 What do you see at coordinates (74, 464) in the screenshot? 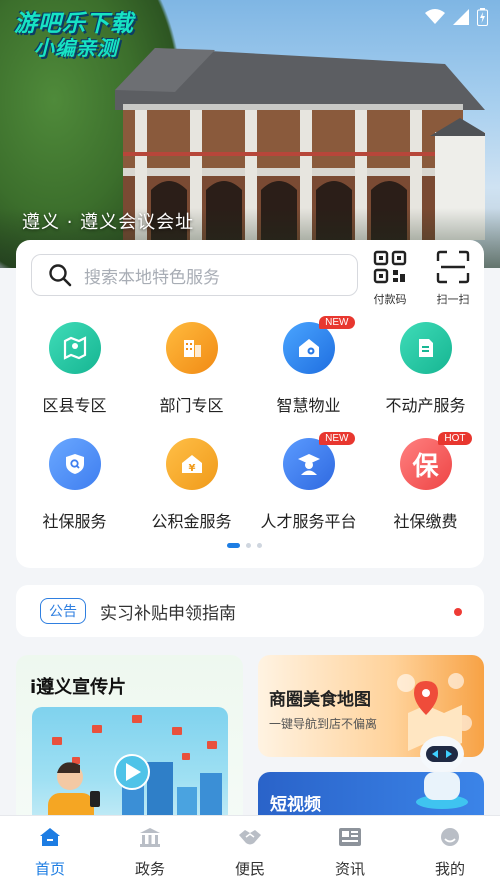
I see `shield-search-icon` at bounding box center [74, 464].